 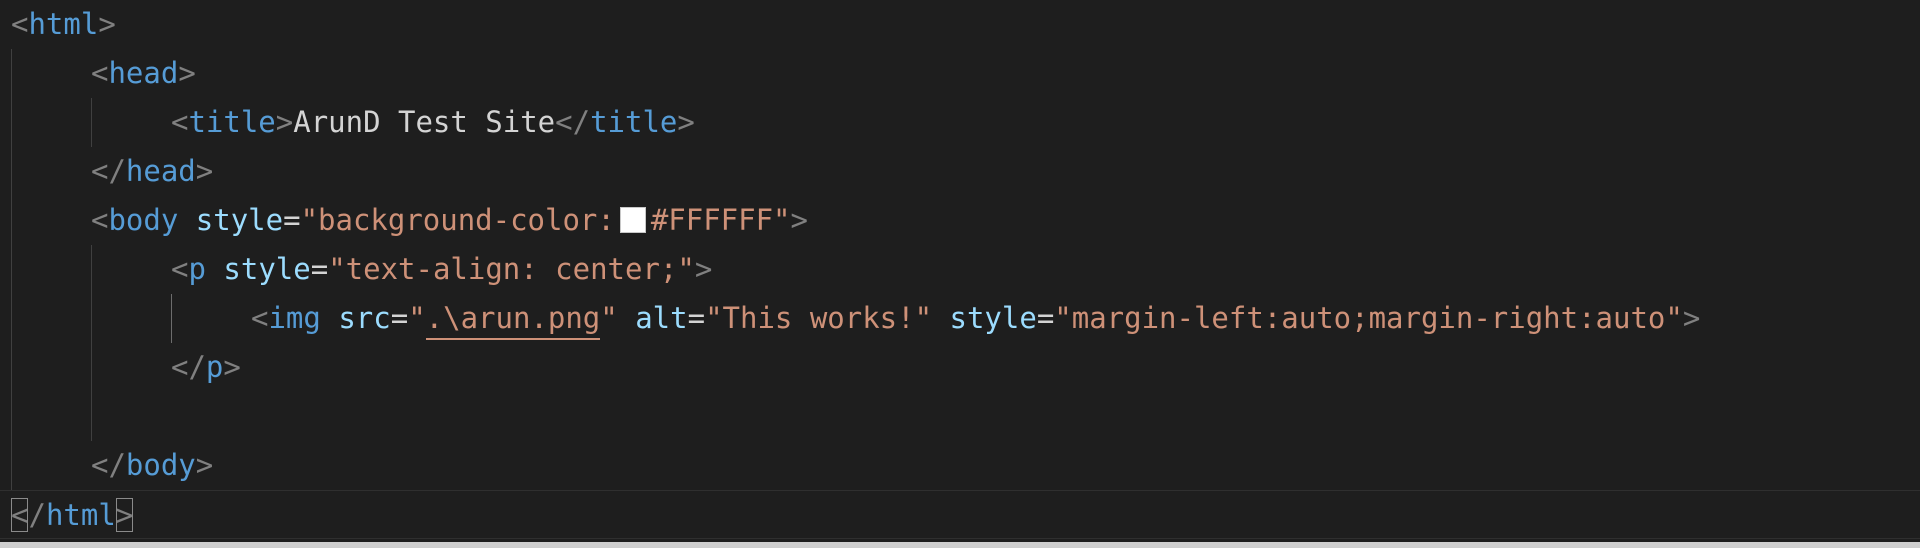 I want to click on code-line: <p style="text-align: center;">, so click(x=441, y=269).